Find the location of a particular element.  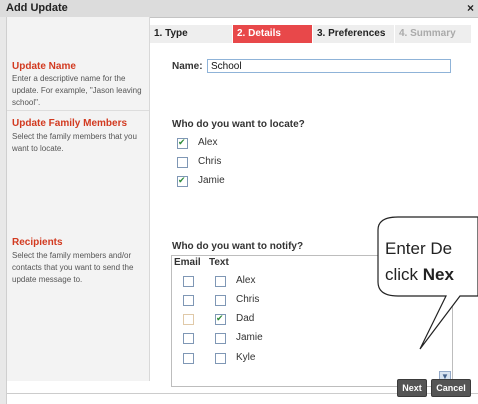

callout-line-1: Enter De is located at coordinates (419, 248).